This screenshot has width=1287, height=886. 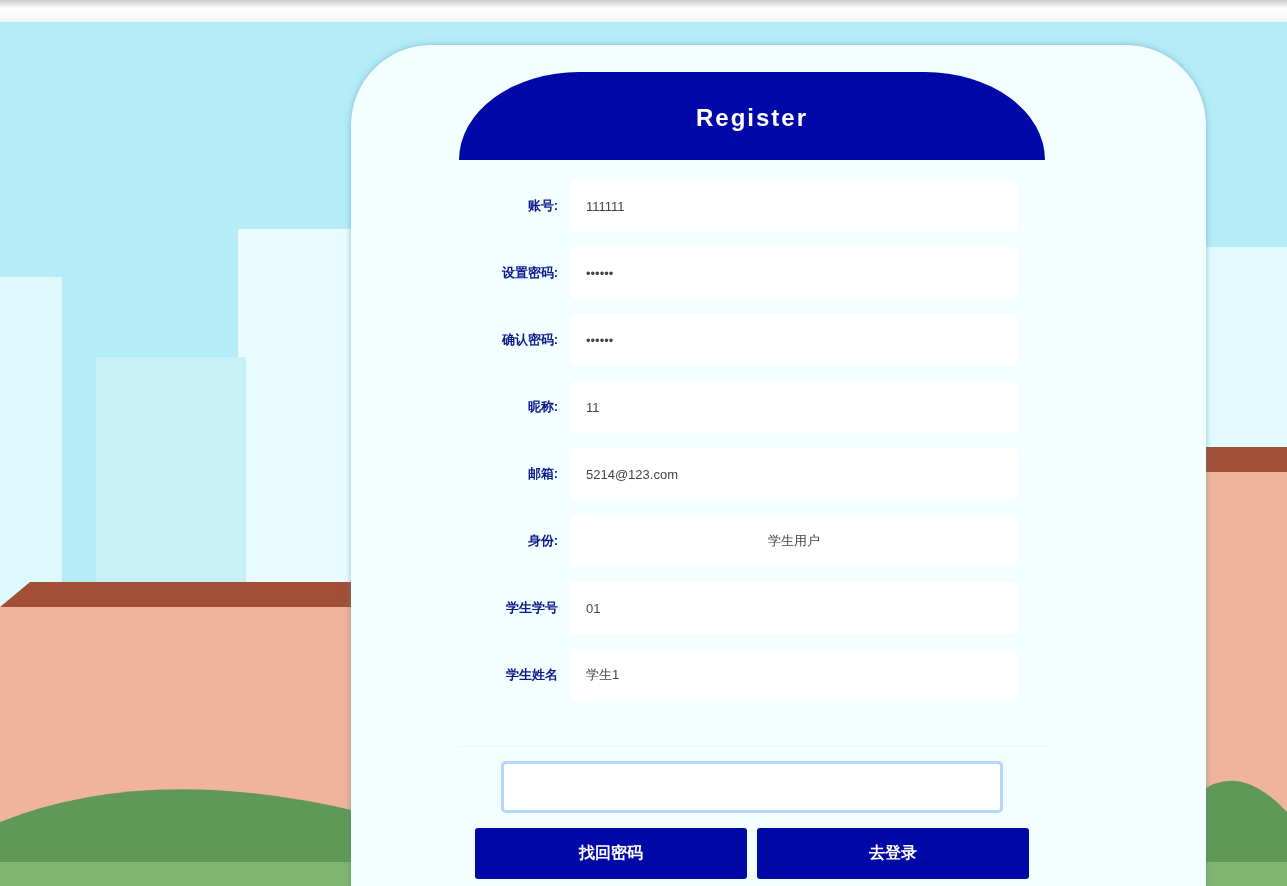 What do you see at coordinates (531, 675) in the screenshot?
I see `field-label: 学生姓名` at bounding box center [531, 675].